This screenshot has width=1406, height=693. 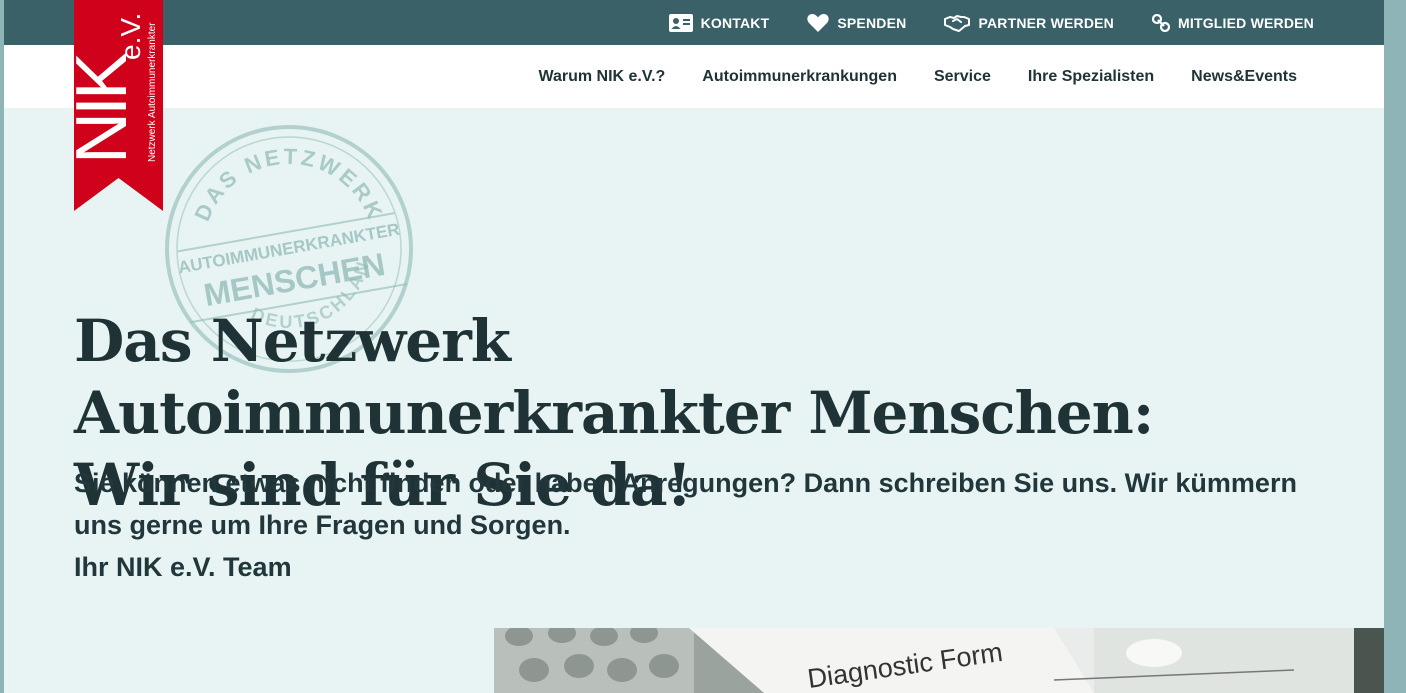 I want to click on nav-item-service: Service, so click(x=962, y=77).